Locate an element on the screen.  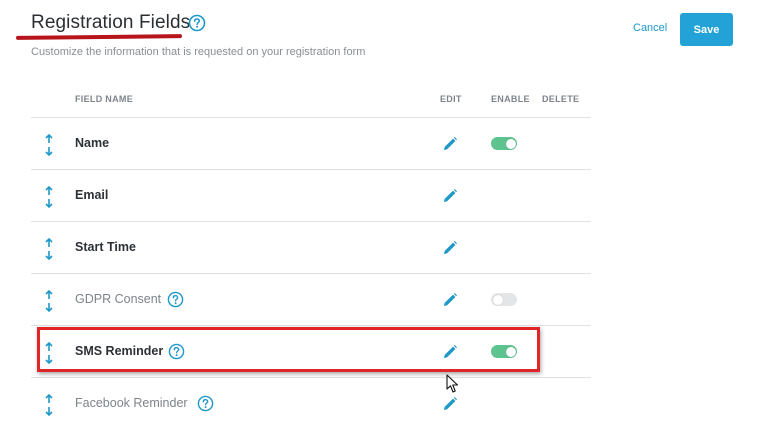
field-name-label: Email is located at coordinates (92, 195).